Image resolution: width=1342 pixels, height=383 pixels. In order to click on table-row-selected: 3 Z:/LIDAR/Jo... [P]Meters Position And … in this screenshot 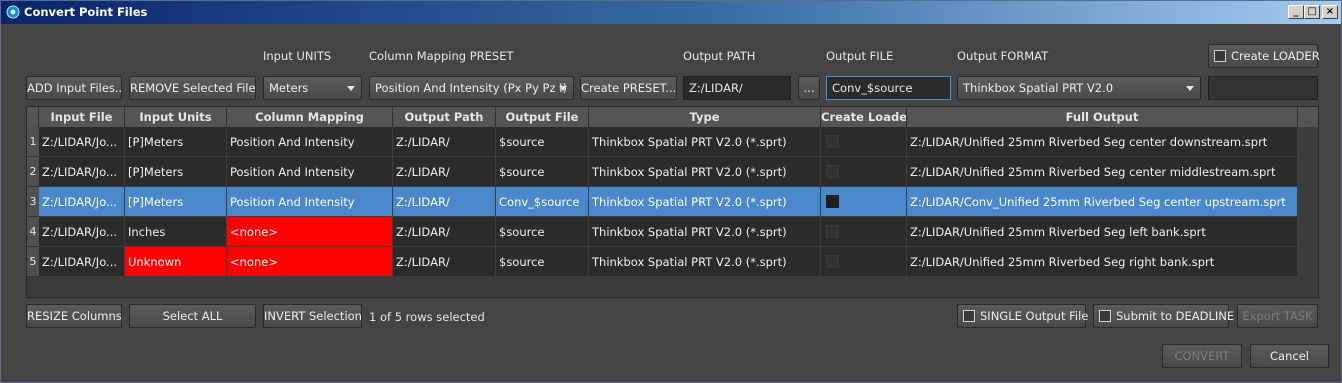, I will do `click(672, 202)`.